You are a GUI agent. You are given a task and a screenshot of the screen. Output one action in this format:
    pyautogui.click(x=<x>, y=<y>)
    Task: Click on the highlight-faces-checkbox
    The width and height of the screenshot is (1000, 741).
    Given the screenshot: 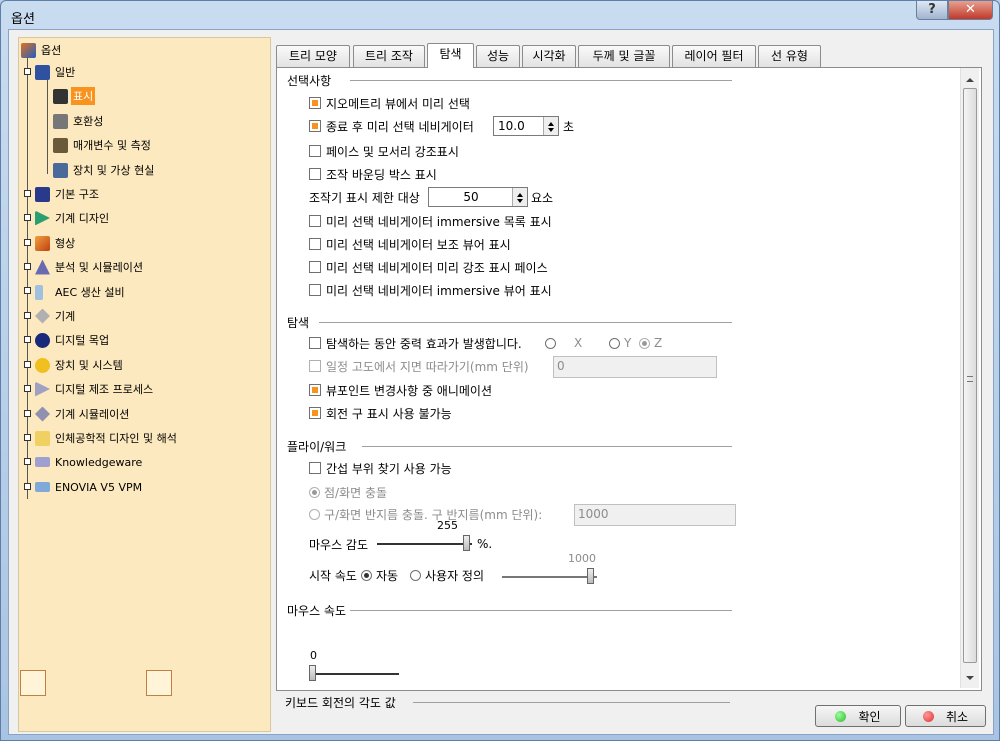 What is the action you would take?
    pyautogui.click(x=315, y=151)
    